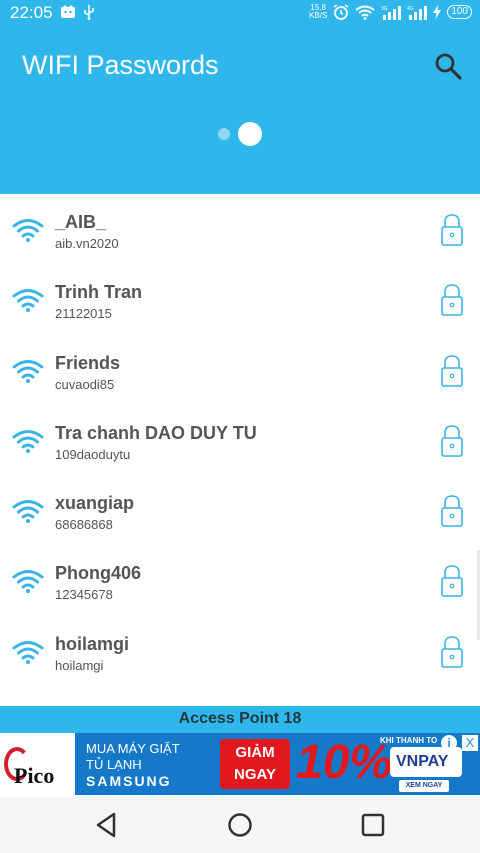 This screenshot has width=480, height=853. What do you see at coordinates (84, 595) in the screenshot?
I see `network-password: 12345678` at bounding box center [84, 595].